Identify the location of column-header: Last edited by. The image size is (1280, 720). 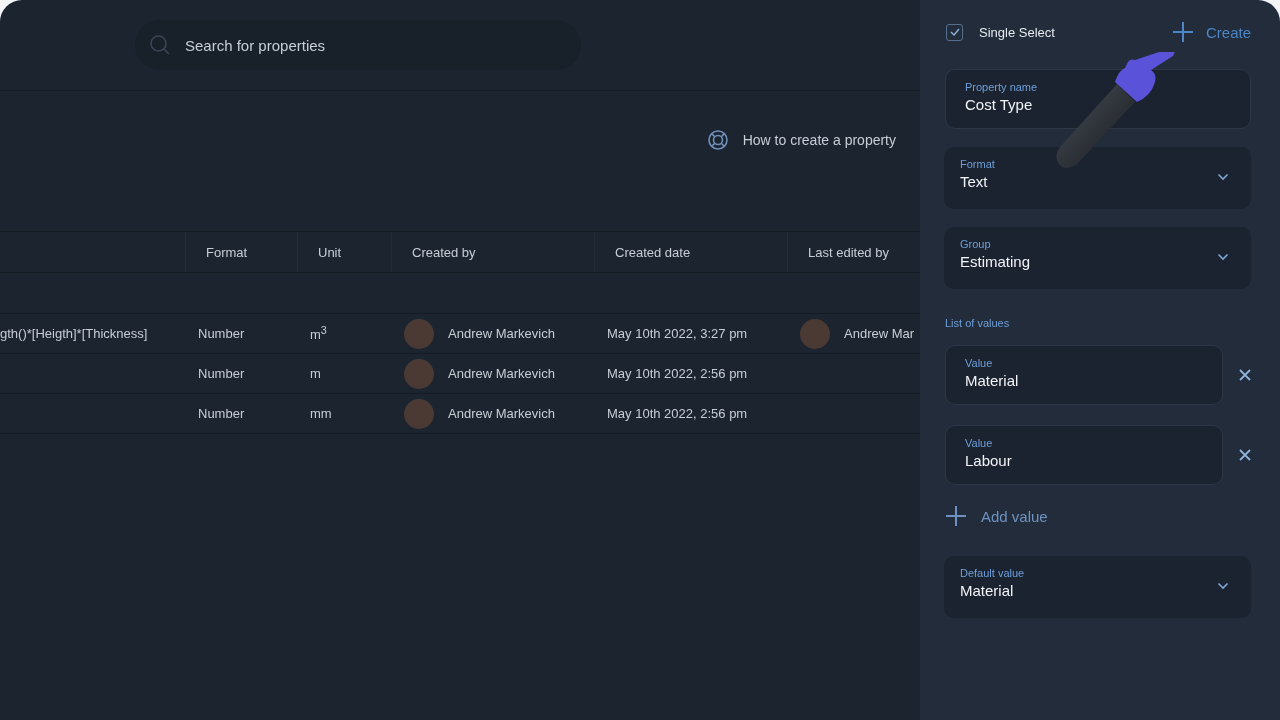
(848, 252).